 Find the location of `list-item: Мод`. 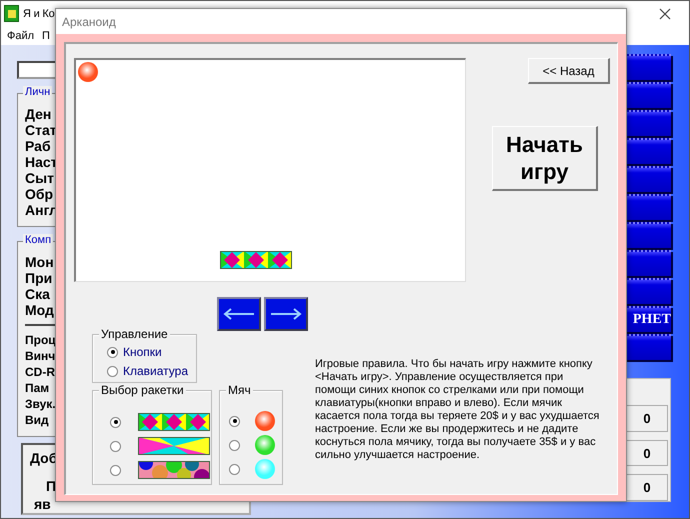

list-item: Мод is located at coordinates (39, 310).